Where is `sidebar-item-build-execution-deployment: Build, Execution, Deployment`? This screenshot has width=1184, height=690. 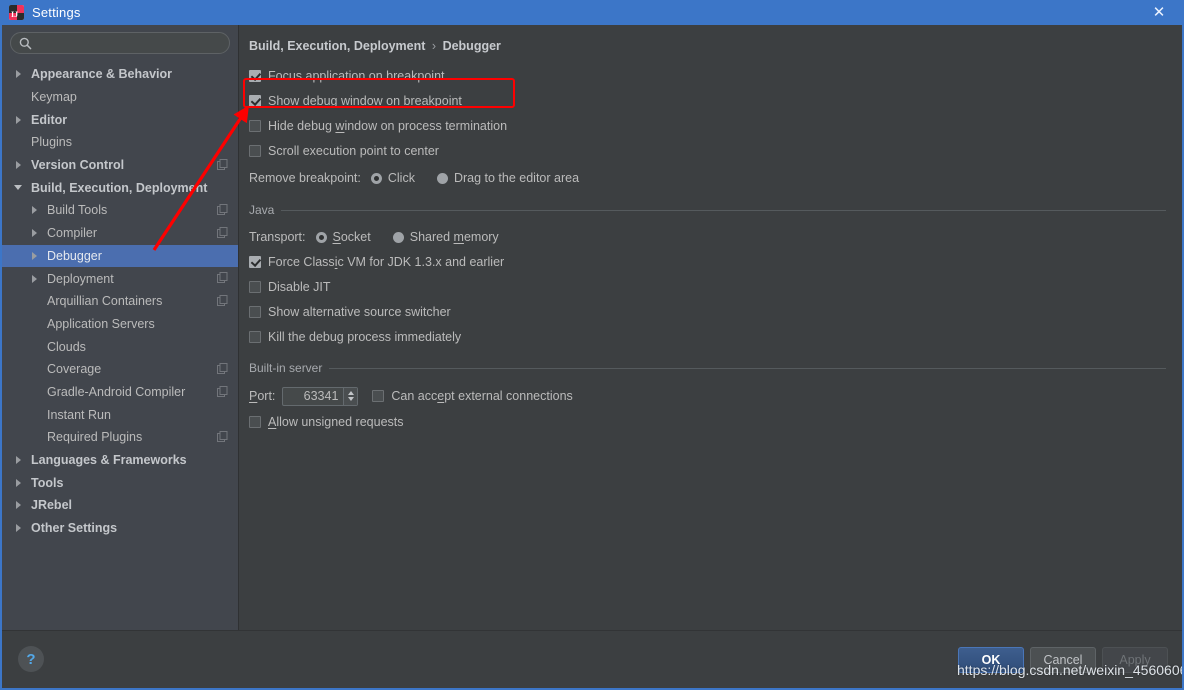 sidebar-item-build-execution-deployment: Build, Execution, Deployment is located at coordinates (120, 187).